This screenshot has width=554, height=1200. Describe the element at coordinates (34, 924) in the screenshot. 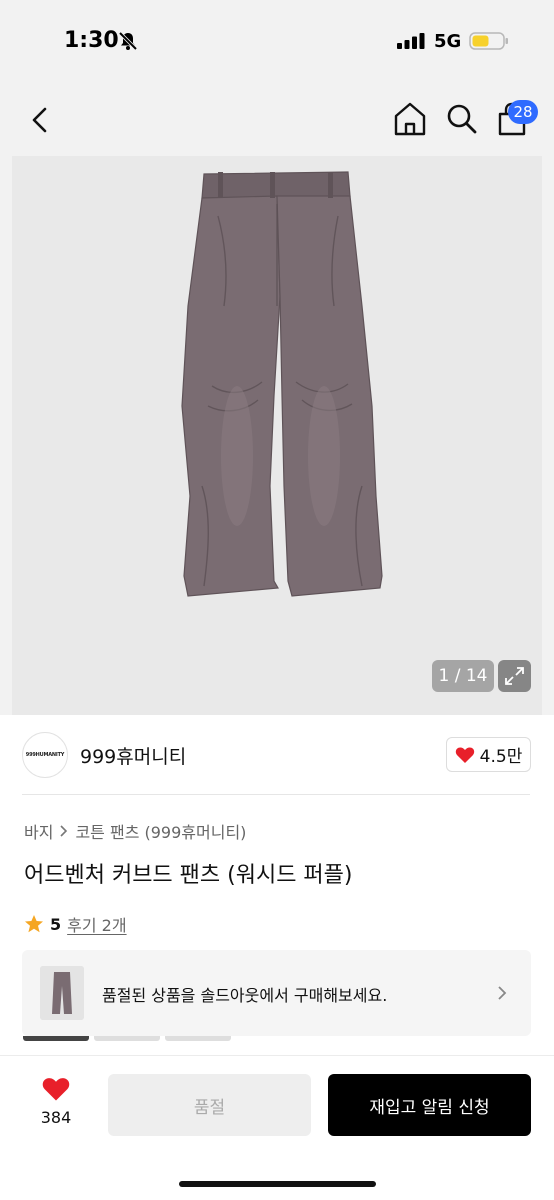

I see `star-icon` at that location.